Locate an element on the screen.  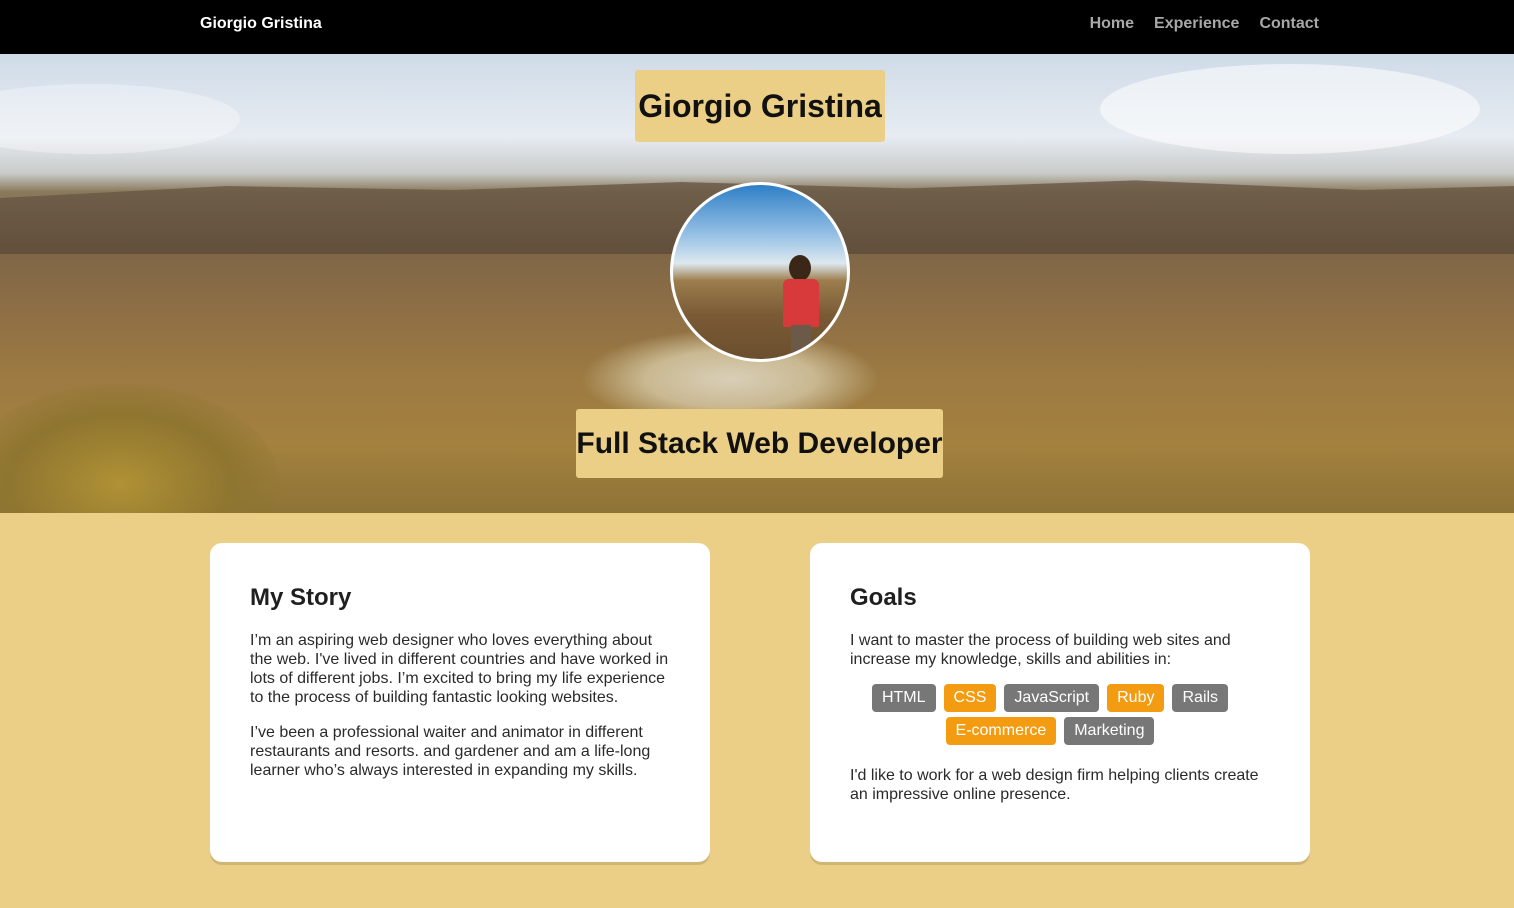
skill-tag: CSS is located at coordinates (970, 698).